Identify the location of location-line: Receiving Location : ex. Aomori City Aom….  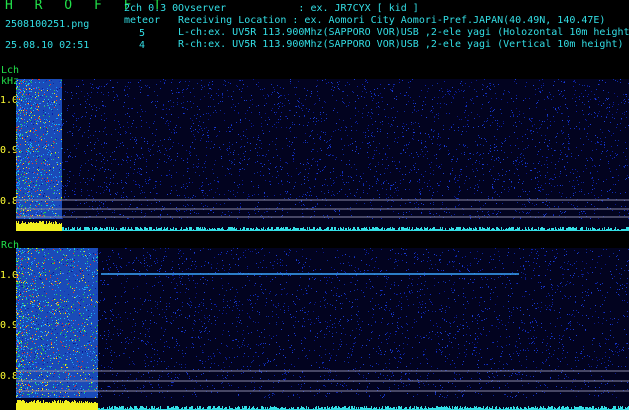
(392, 20).